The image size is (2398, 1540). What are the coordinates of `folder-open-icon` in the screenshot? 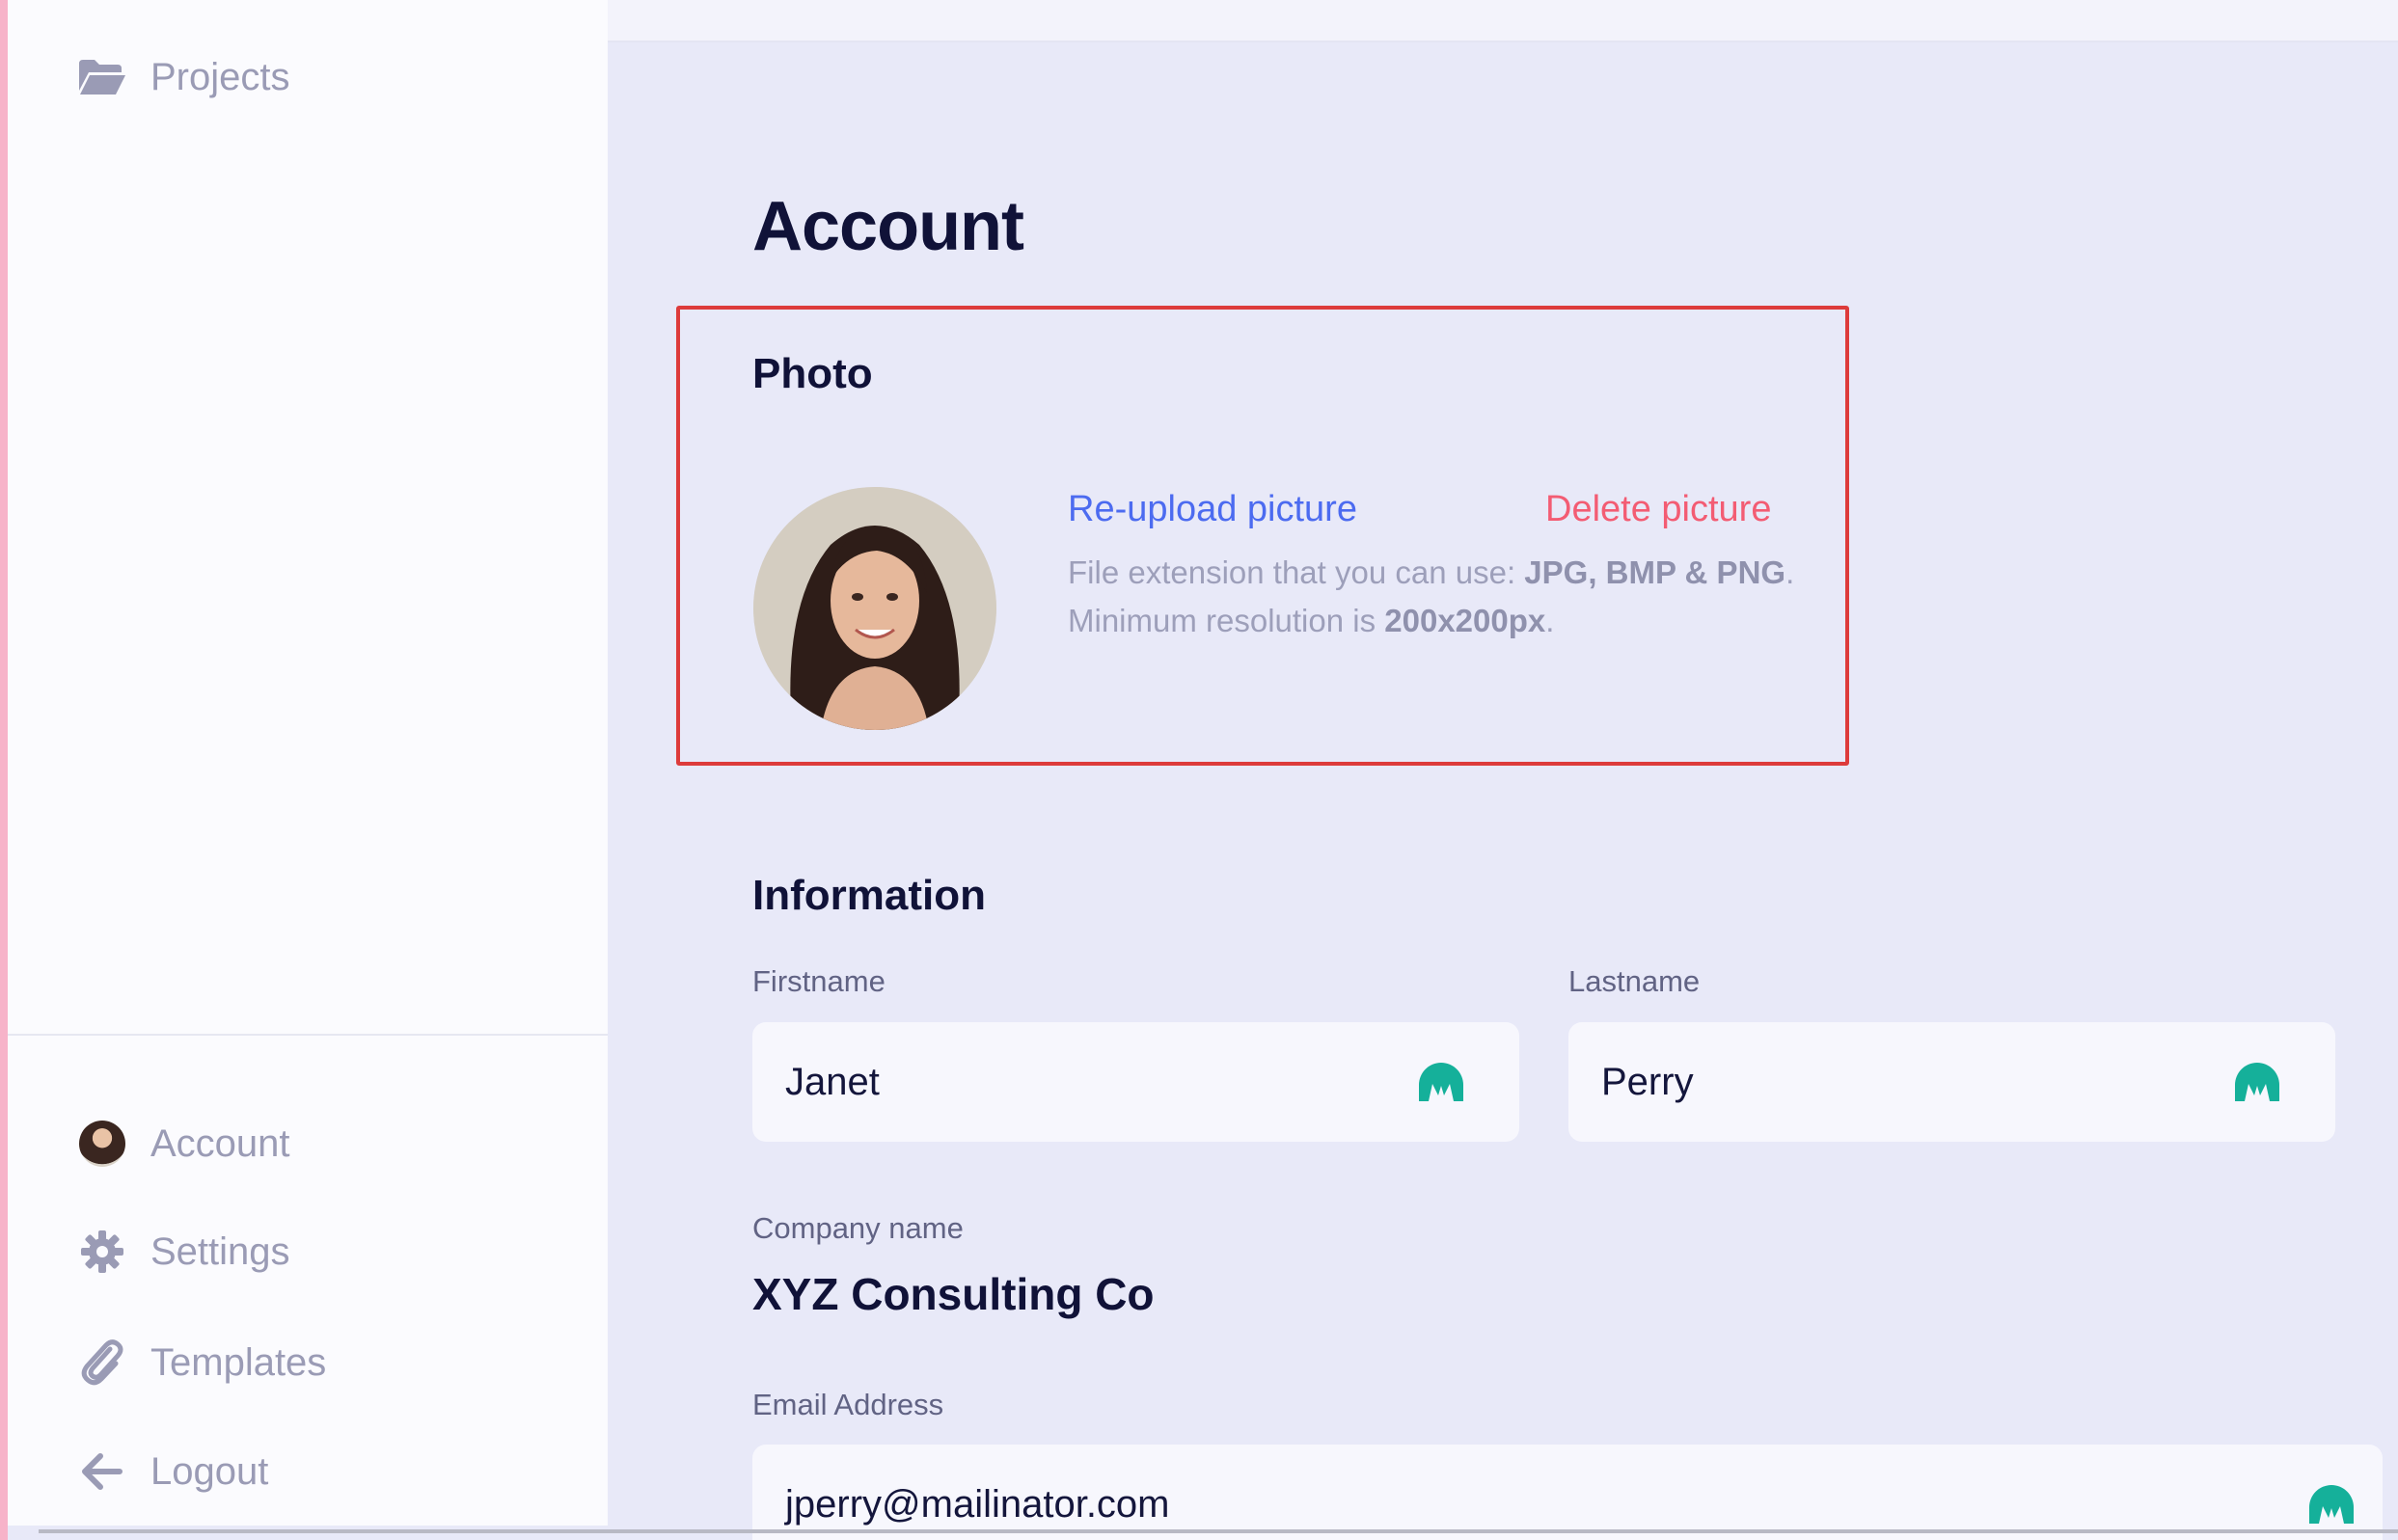 It's located at (102, 77).